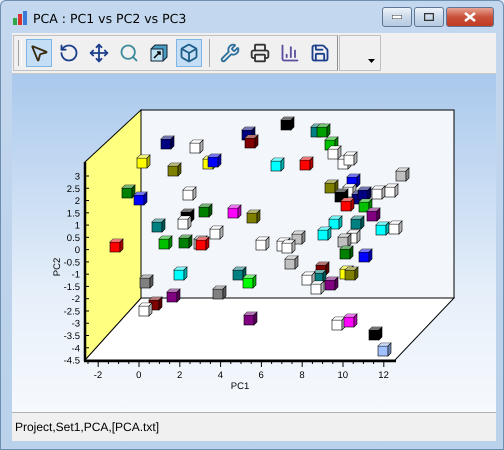 This screenshot has height=450, width=504. What do you see at coordinates (99, 53) in the screenshot?
I see `move-icon` at bounding box center [99, 53].